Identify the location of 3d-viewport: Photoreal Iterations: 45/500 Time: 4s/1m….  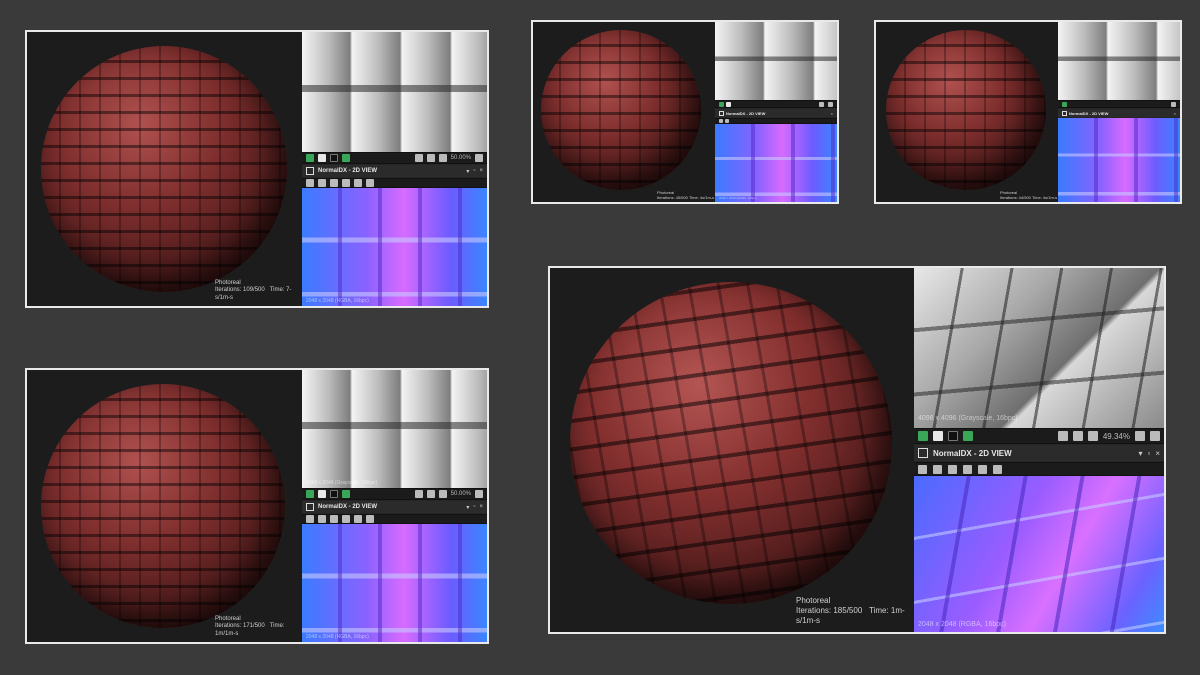
(624, 112).